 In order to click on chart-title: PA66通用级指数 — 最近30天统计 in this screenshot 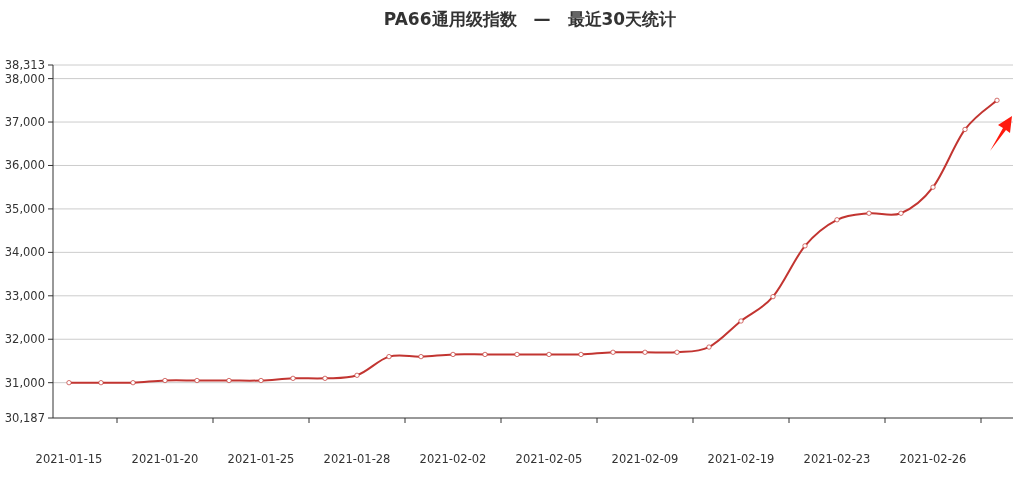, I will do `click(530, 19)`.